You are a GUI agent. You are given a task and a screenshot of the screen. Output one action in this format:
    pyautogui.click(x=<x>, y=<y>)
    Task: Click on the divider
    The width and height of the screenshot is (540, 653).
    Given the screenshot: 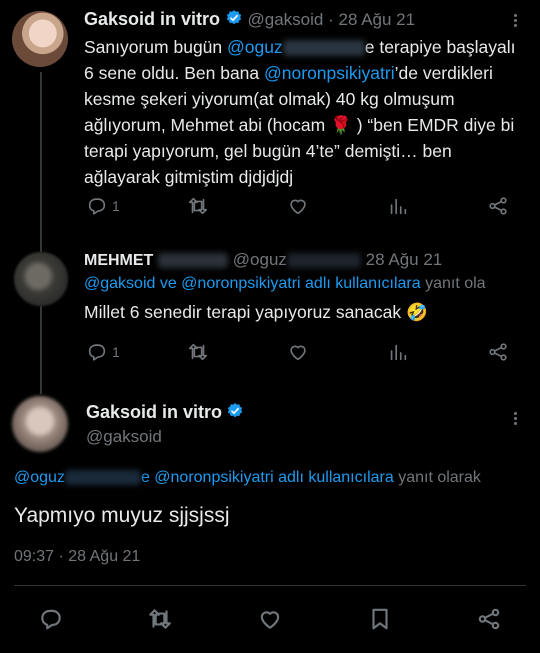 What is the action you would take?
    pyautogui.click(x=270, y=585)
    